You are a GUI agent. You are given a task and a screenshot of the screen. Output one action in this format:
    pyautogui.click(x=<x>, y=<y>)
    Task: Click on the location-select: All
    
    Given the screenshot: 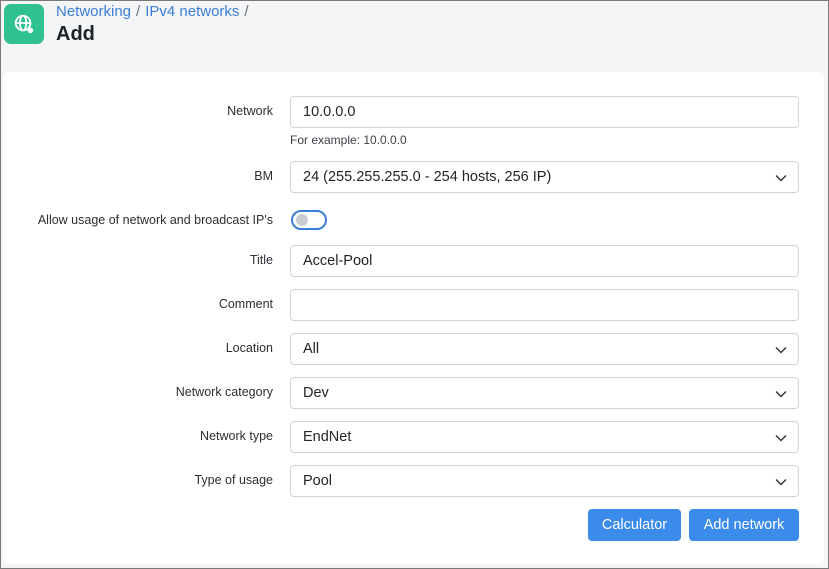 What is the action you would take?
    pyautogui.click(x=544, y=349)
    